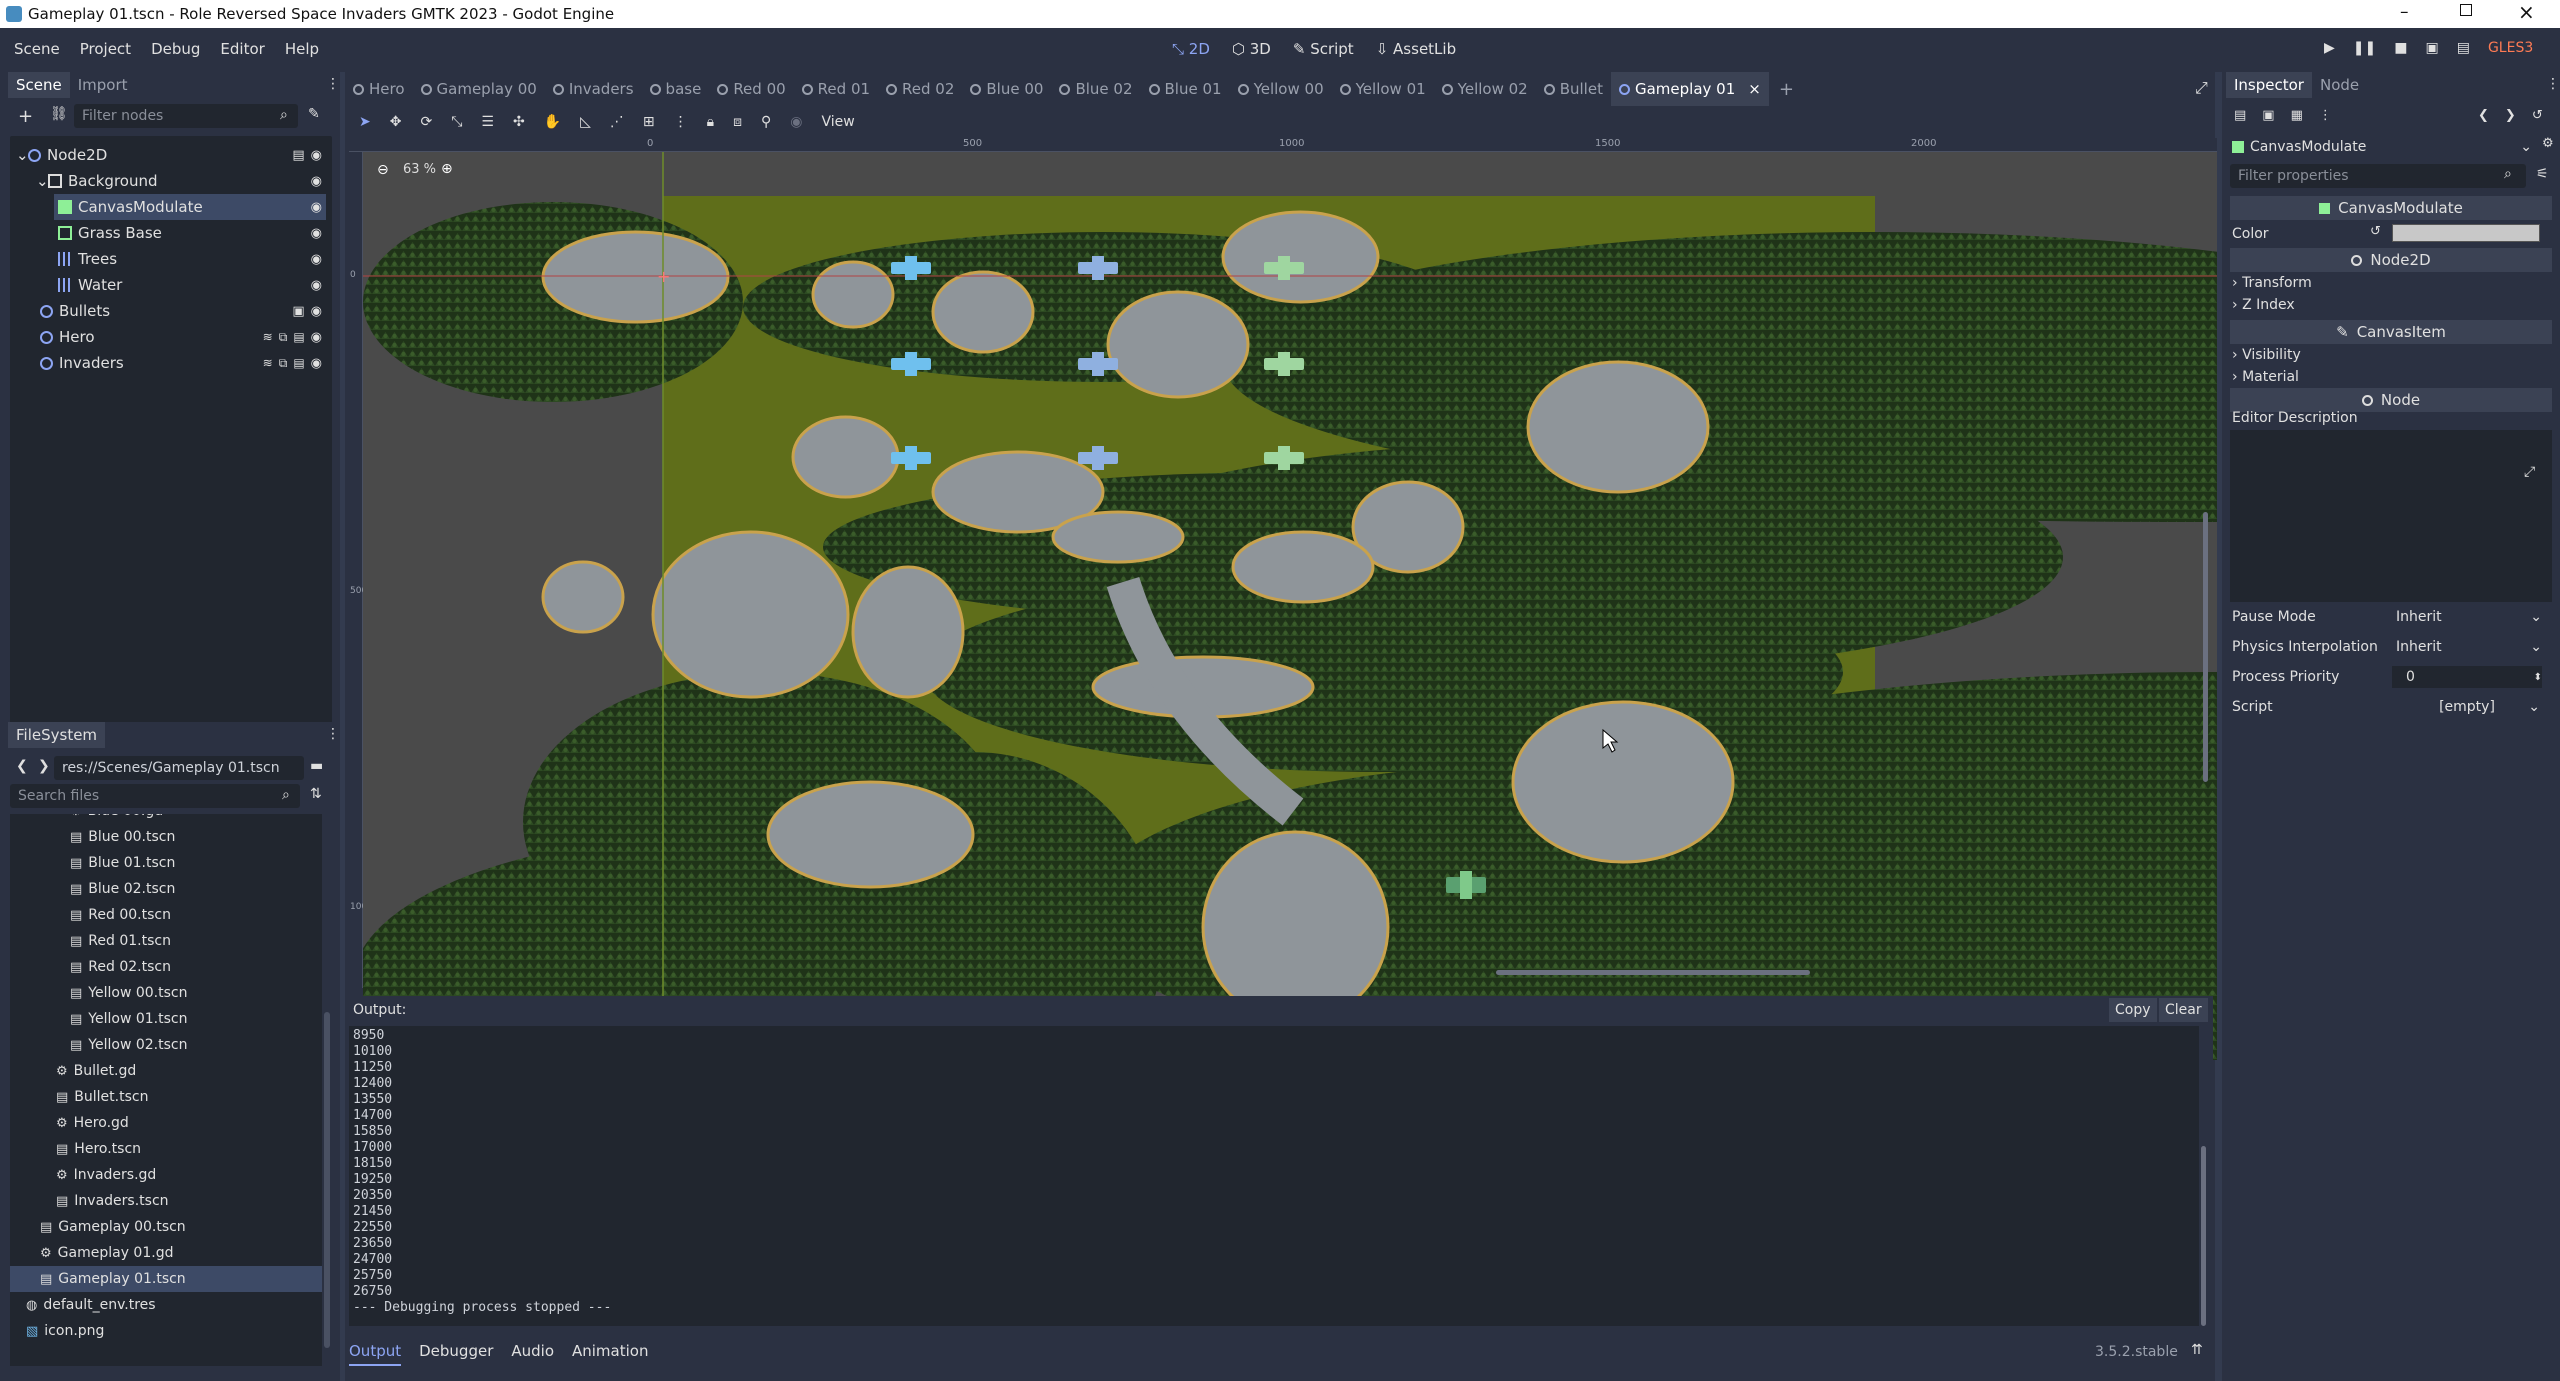 This screenshot has width=2560, height=1381. I want to click on play-icon: ▶, so click(2329, 48).